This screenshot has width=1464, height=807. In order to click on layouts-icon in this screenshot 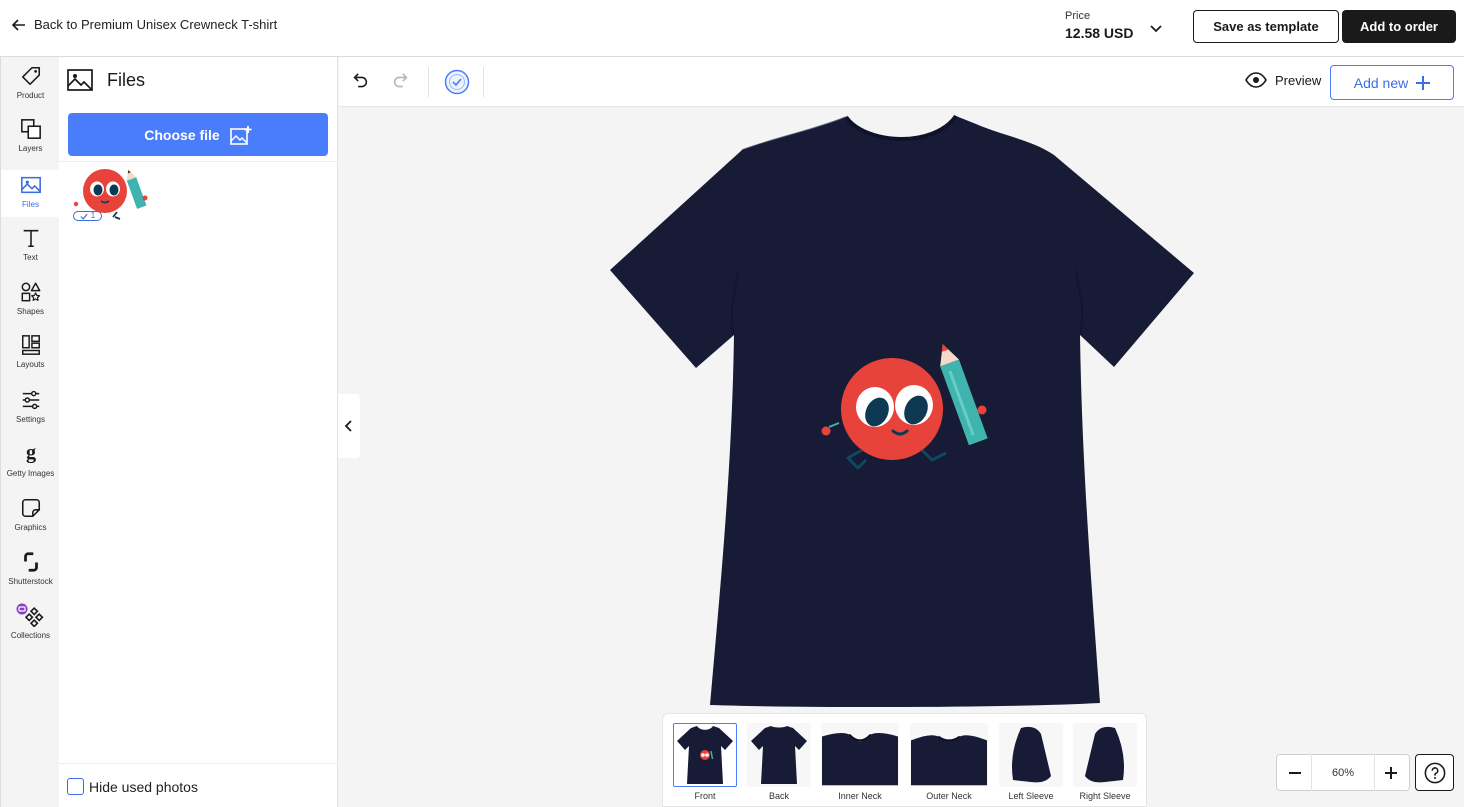, I will do `click(30, 345)`.